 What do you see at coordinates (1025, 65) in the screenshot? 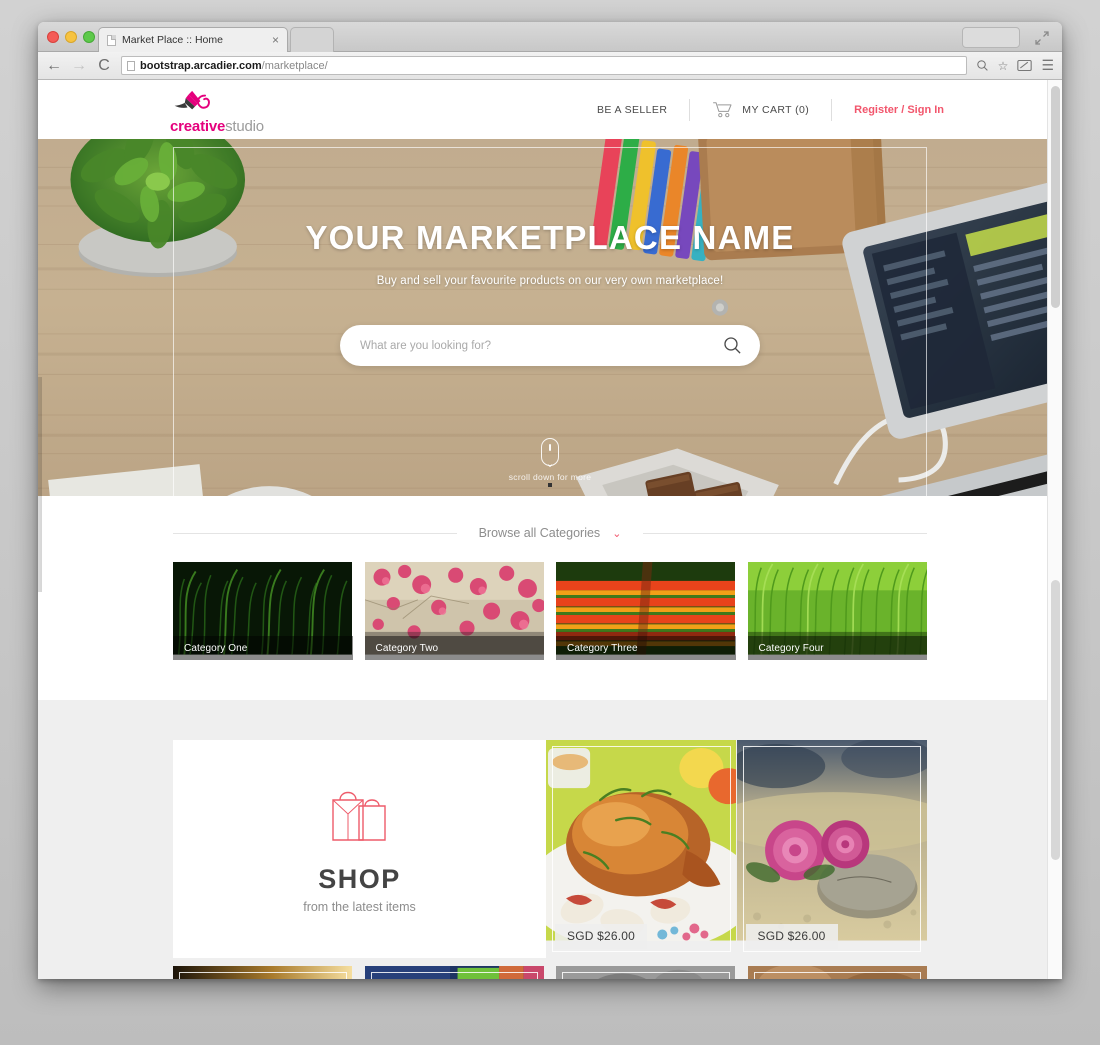
I see `cast-icon` at bounding box center [1025, 65].